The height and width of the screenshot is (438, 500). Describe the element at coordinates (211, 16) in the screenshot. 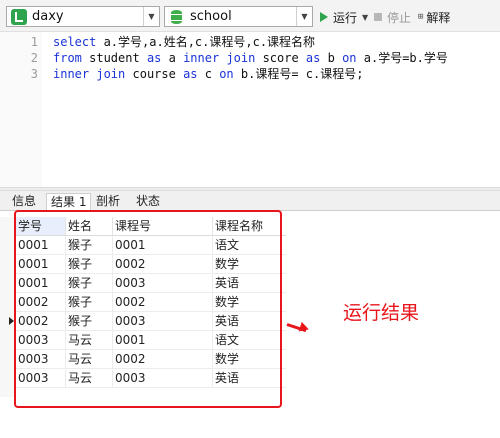

I see `database-value: school` at that location.